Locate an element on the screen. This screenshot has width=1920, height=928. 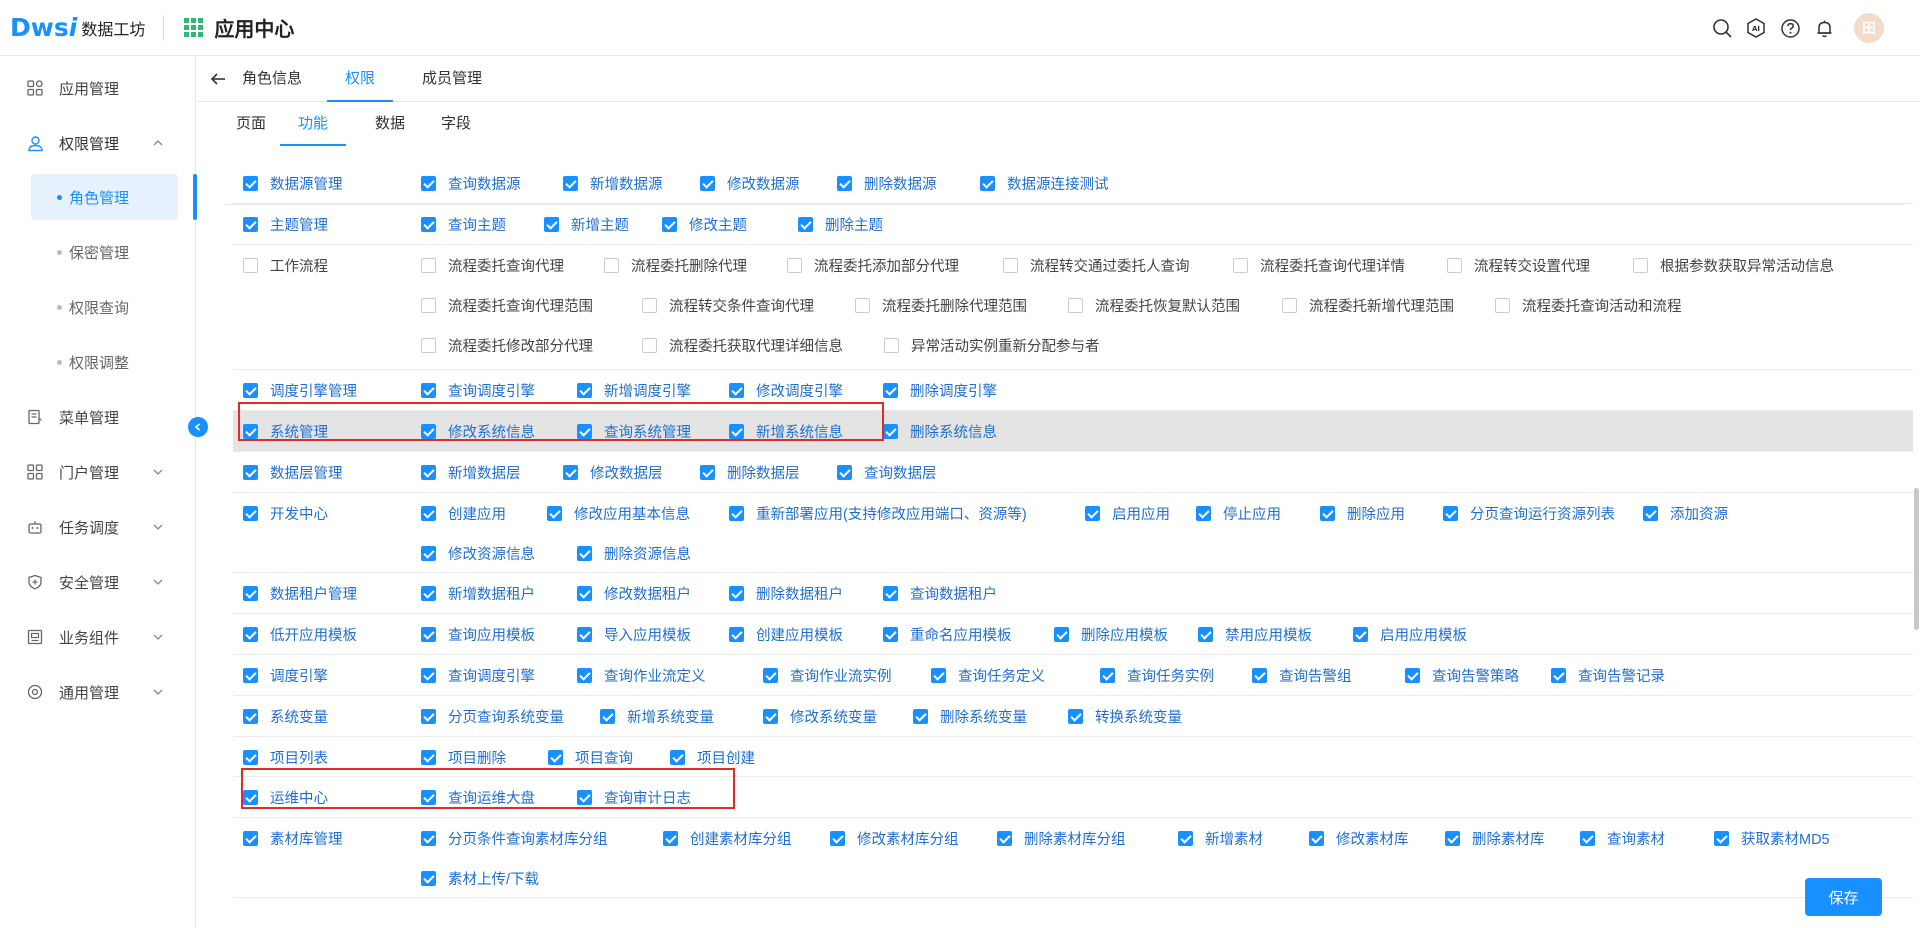
permission-checkbox: 启用应用模板 is located at coordinates (1410, 634).